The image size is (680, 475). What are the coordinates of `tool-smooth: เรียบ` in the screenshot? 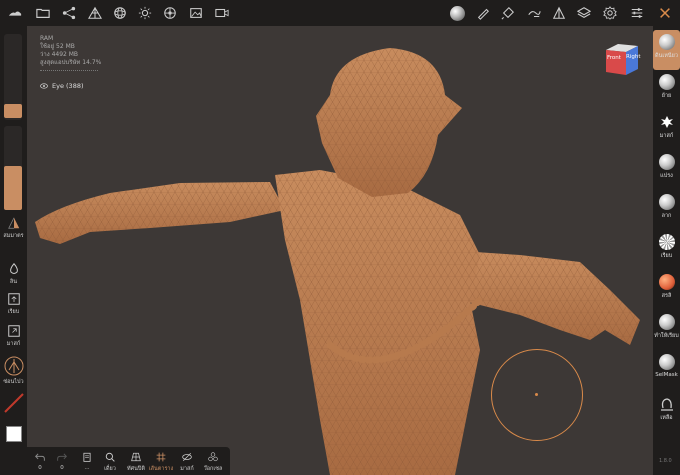 It's located at (666, 247).